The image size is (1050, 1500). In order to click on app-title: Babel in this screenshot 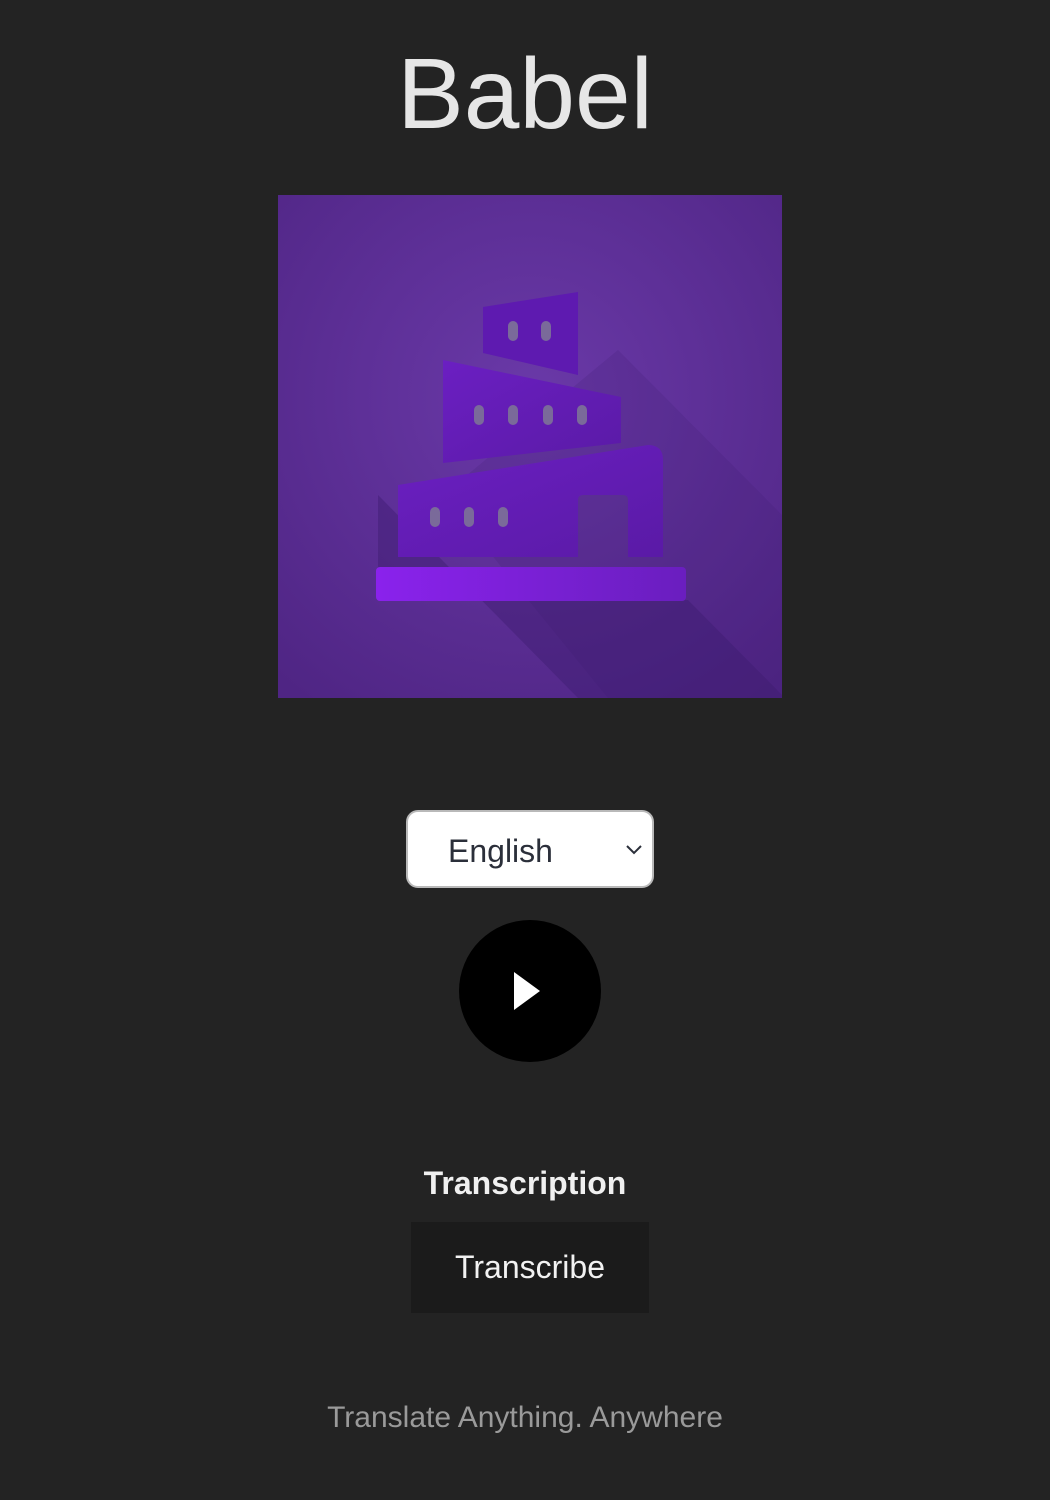, I will do `click(525, 94)`.